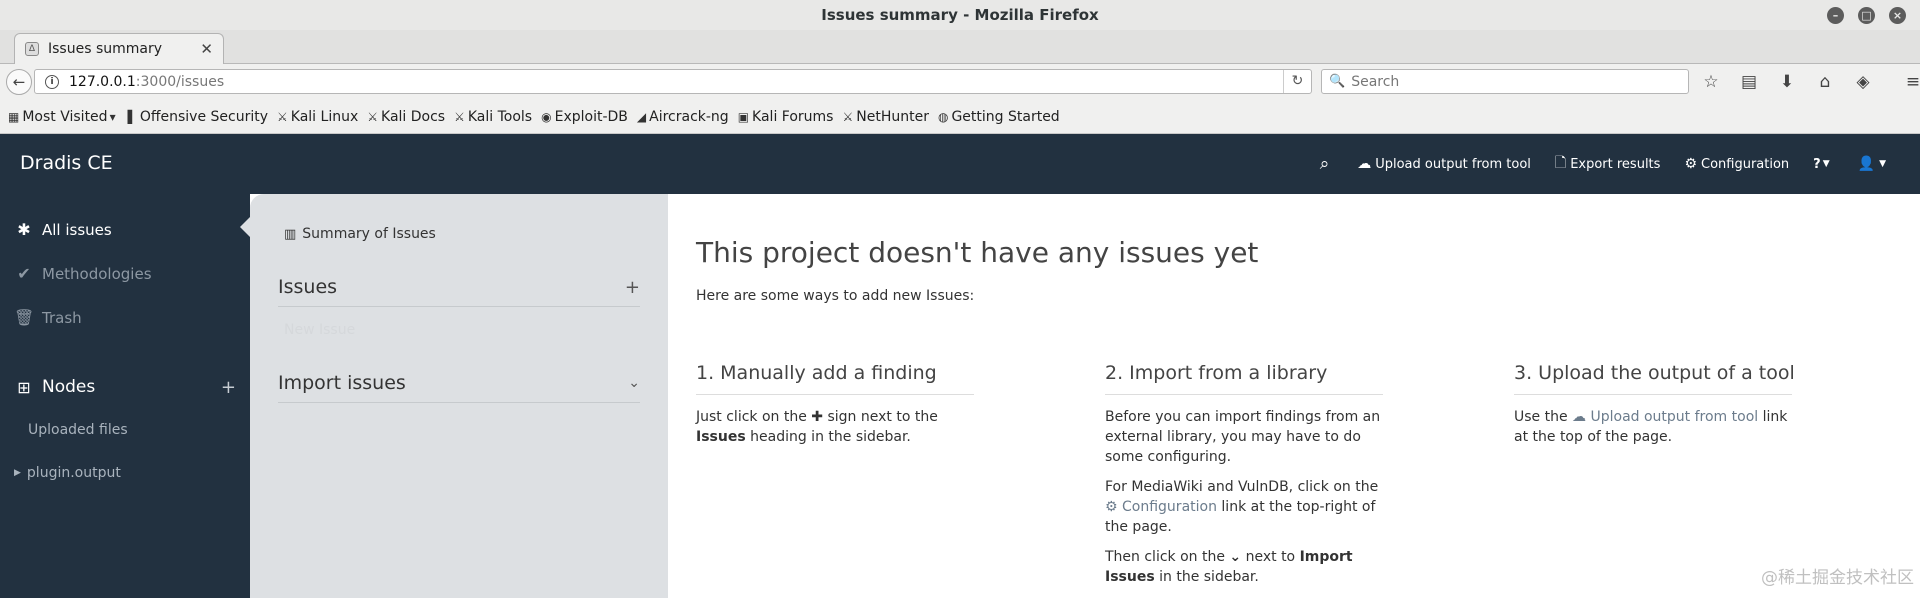 Image resolution: width=1920 pixels, height=598 pixels. I want to click on window-controls: – □ ×, so click(1866, 15).